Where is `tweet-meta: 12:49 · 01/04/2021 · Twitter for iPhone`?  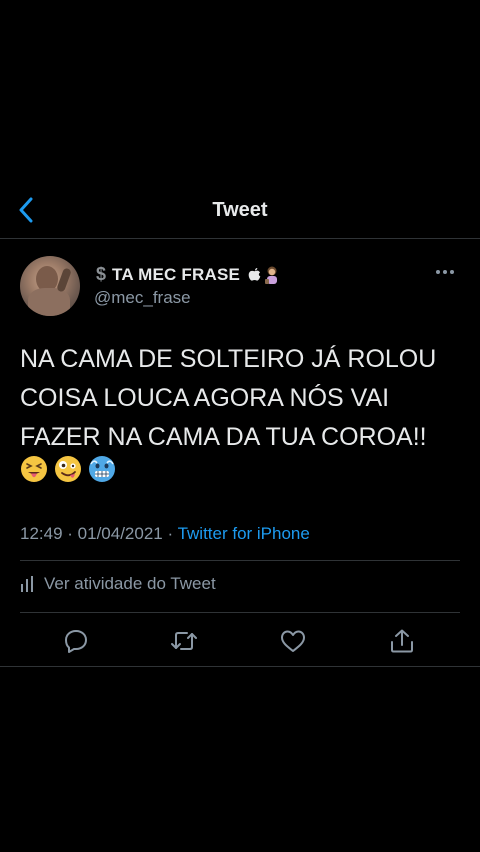
tweet-meta: 12:49 · 01/04/2021 · Twitter for iPhone is located at coordinates (165, 534).